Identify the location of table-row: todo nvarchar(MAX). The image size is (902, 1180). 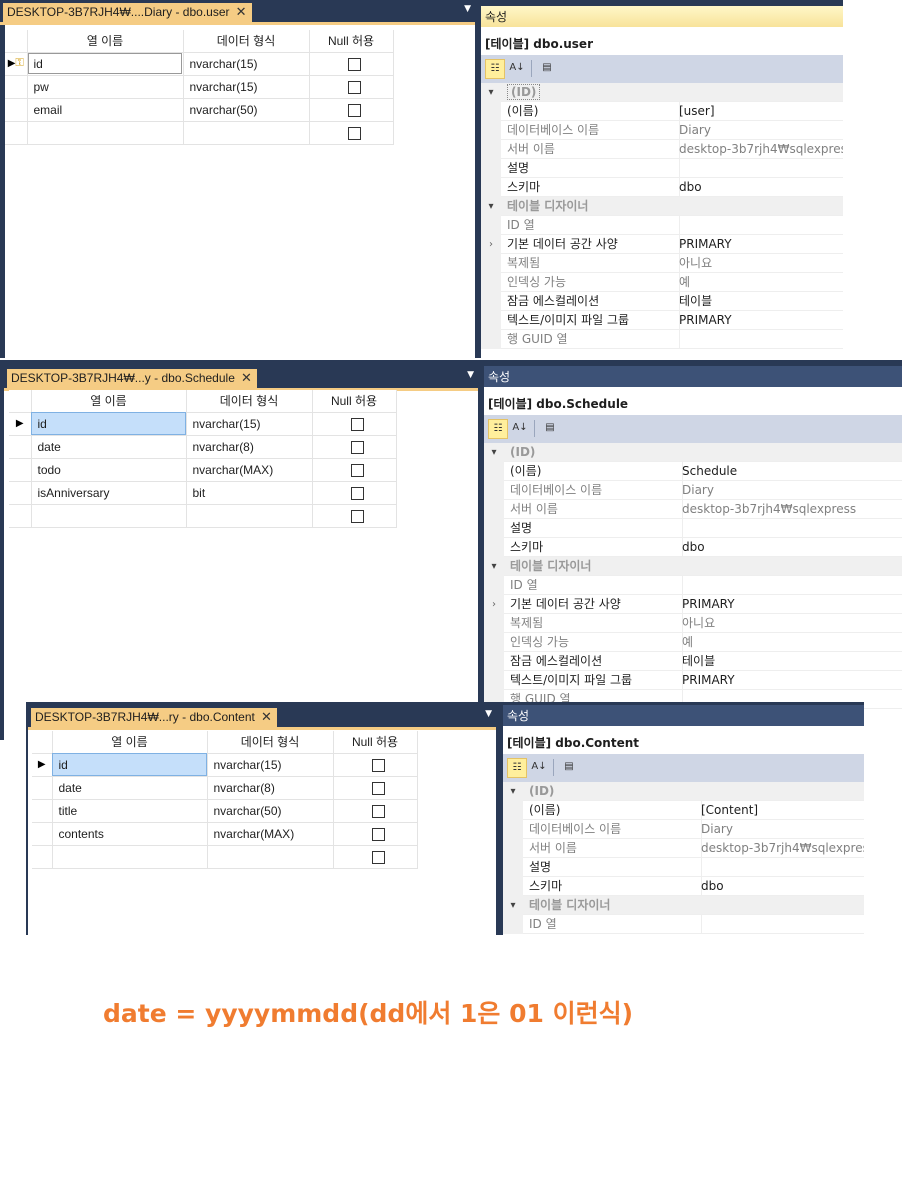
(203, 470).